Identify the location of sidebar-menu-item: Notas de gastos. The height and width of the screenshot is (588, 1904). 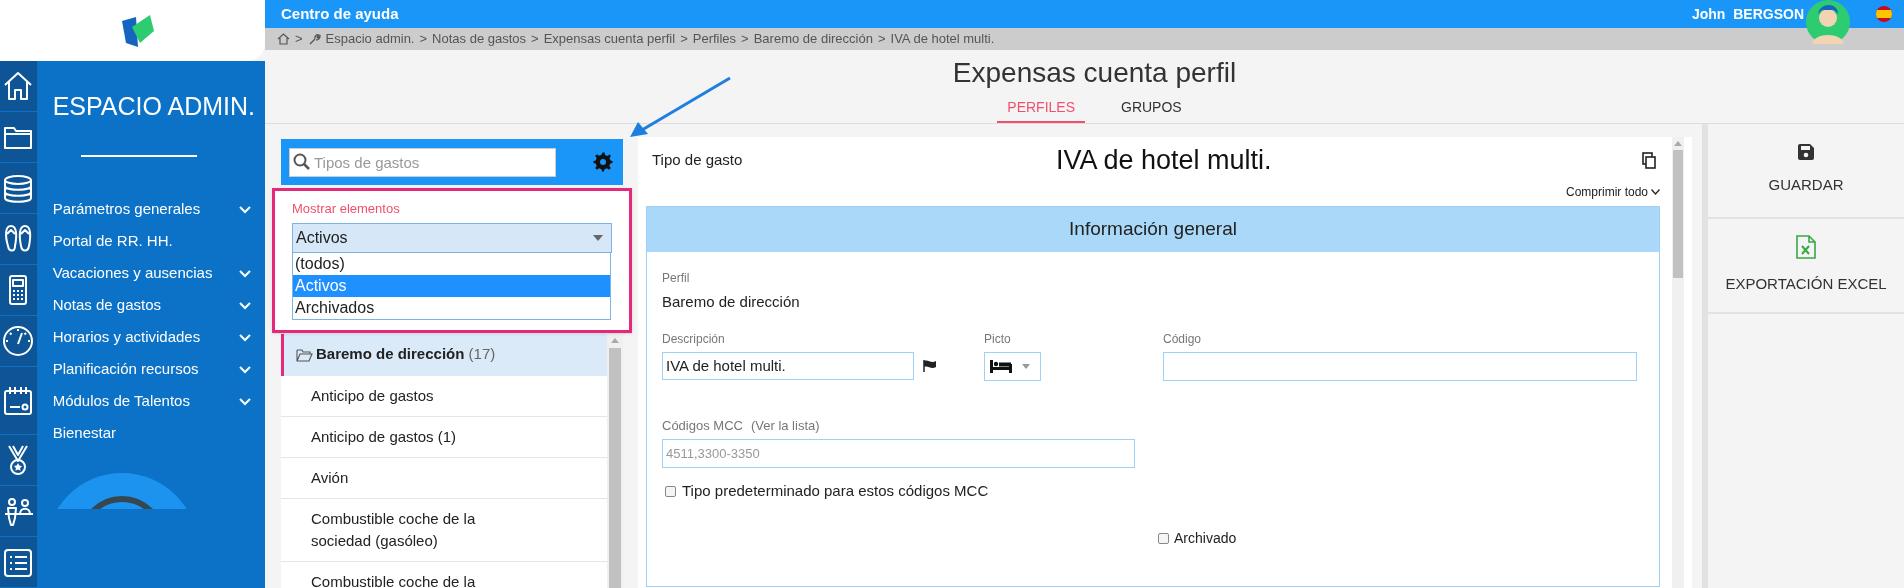
(107, 305).